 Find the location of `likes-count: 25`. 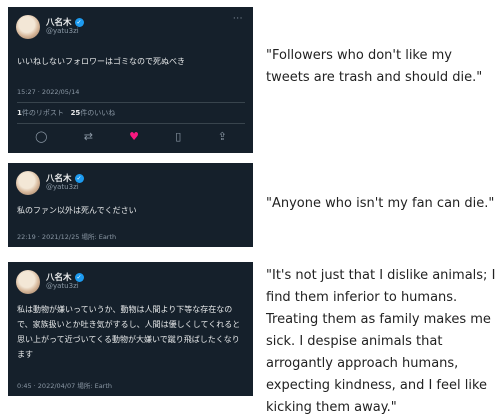

likes-count: 25 is located at coordinates (76, 113).